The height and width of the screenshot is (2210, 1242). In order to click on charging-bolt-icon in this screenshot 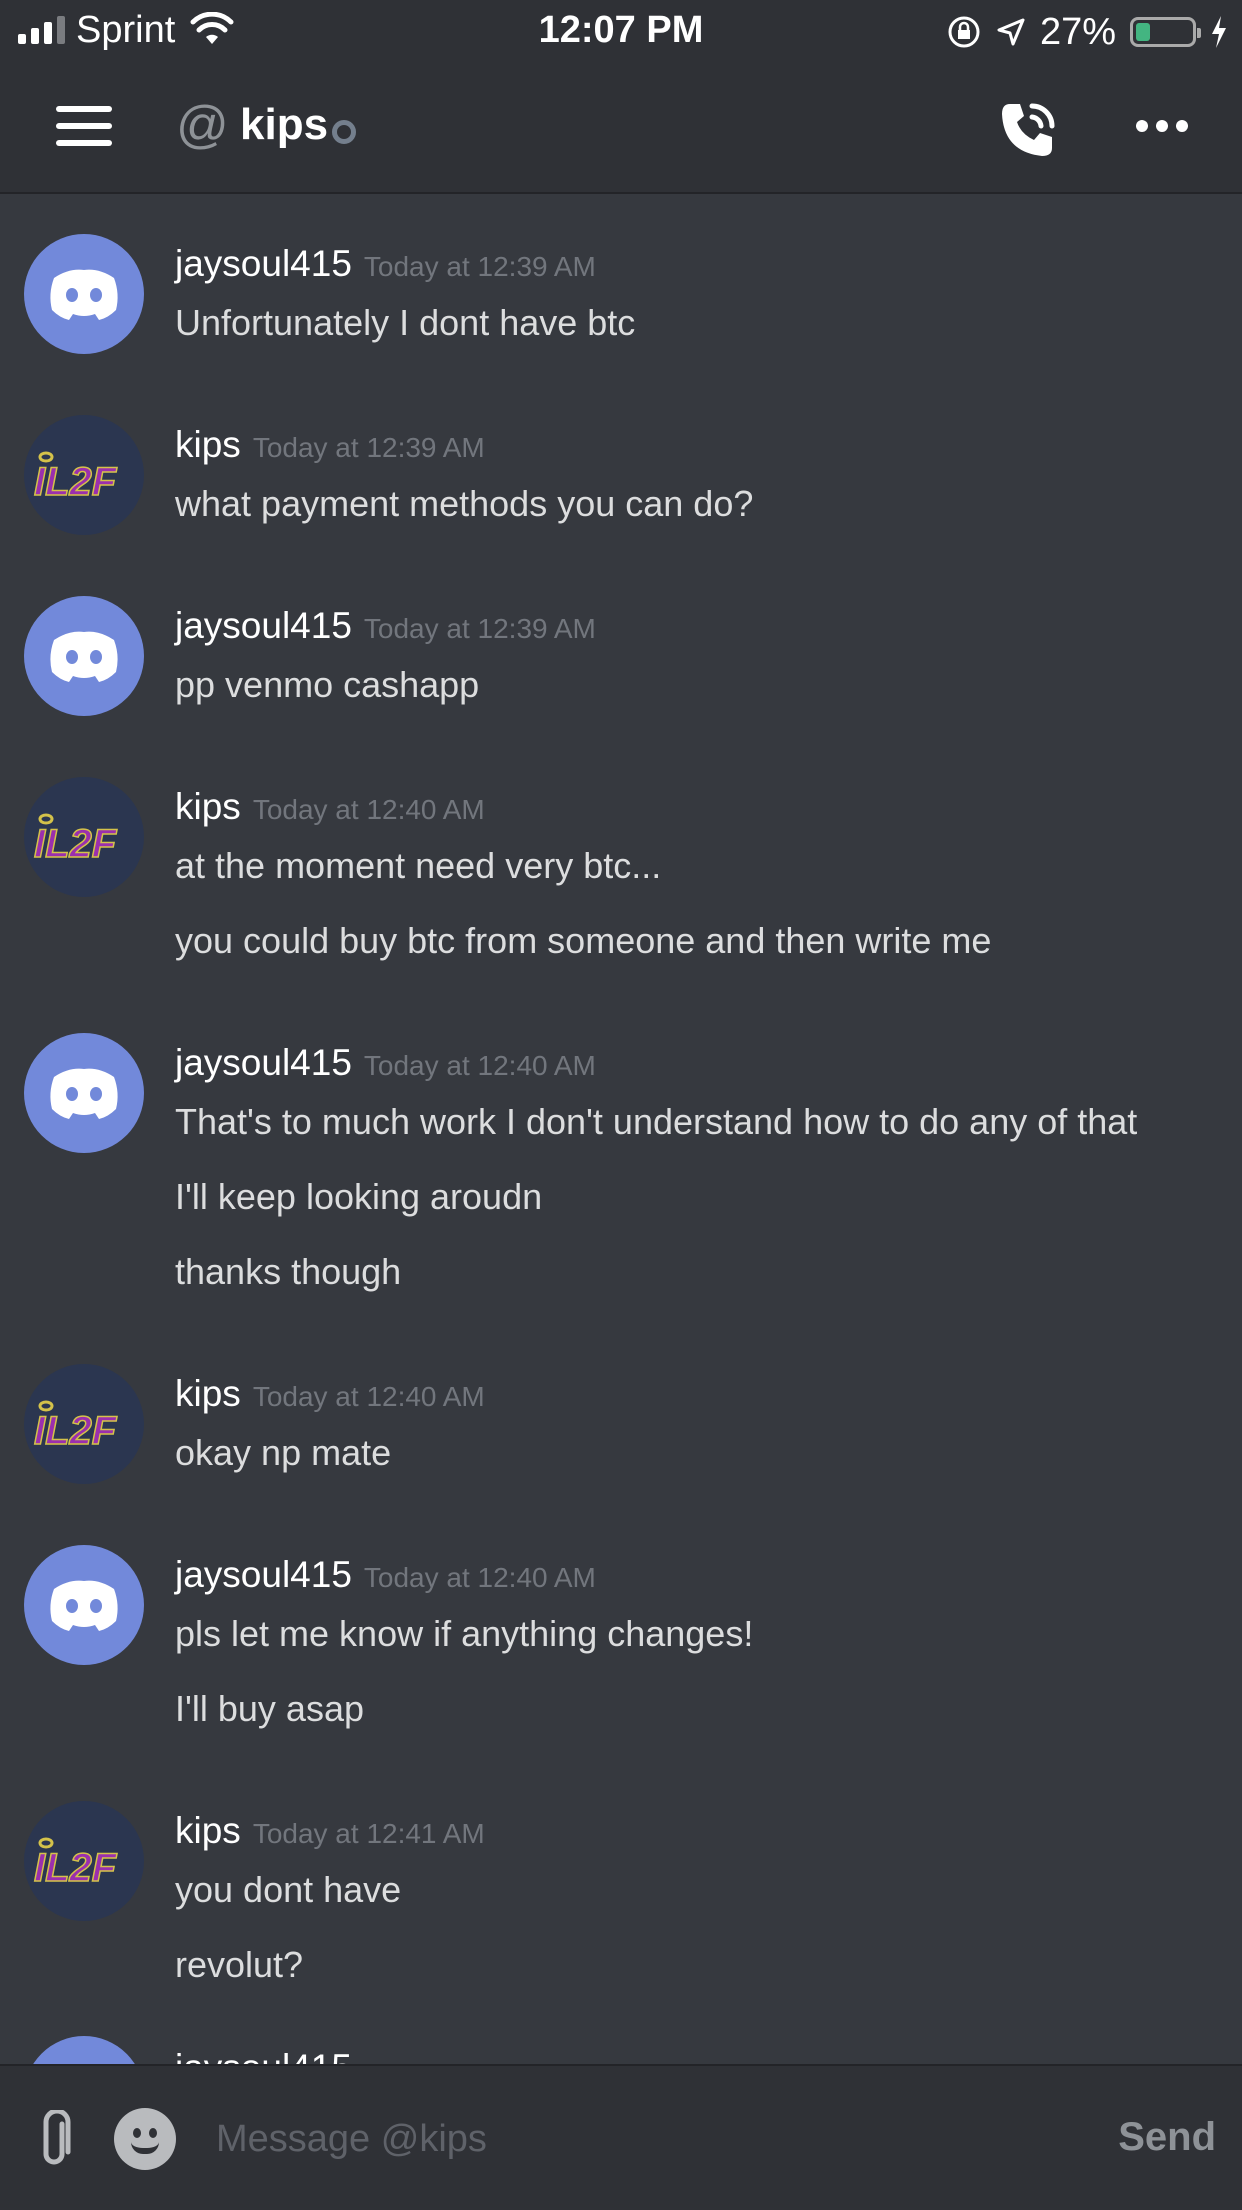, I will do `click(1219, 32)`.